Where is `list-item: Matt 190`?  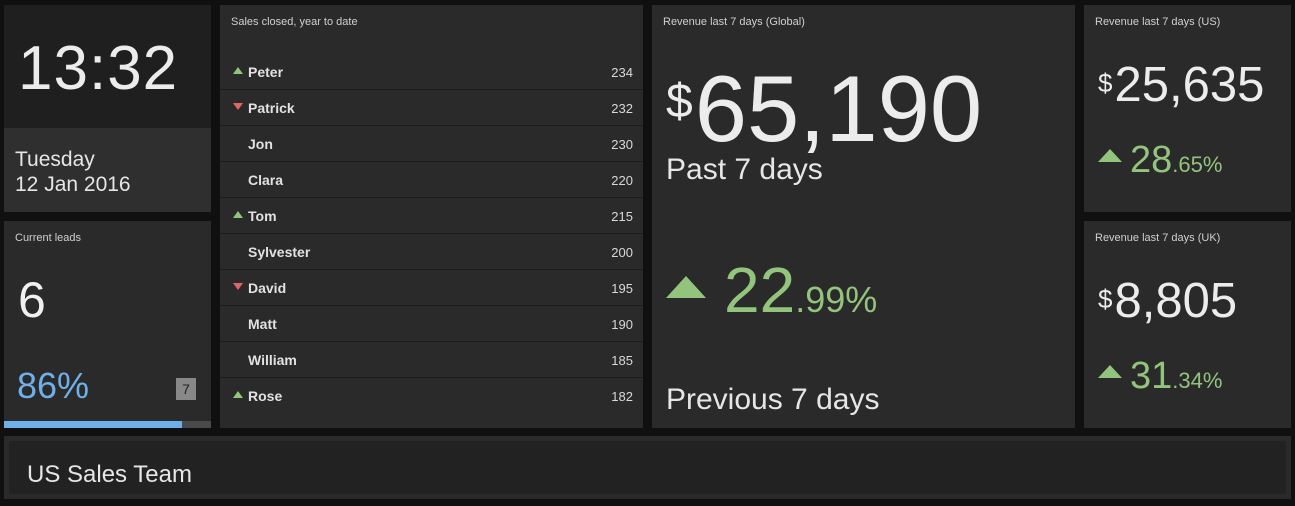
list-item: Matt 190 is located at coordinates (431, 324).